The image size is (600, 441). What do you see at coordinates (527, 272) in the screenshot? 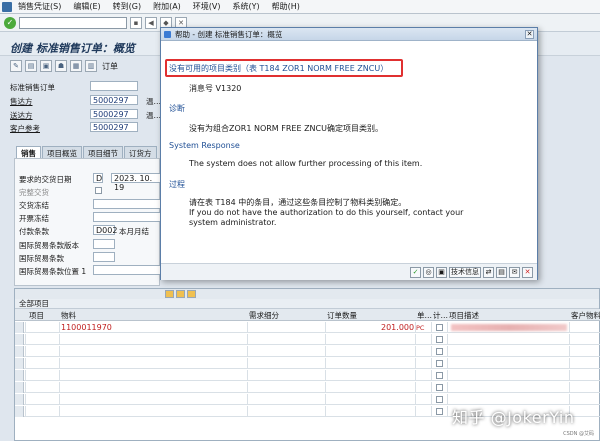
I see `cancel-icon: ✕` at bounding box center [527, 272].